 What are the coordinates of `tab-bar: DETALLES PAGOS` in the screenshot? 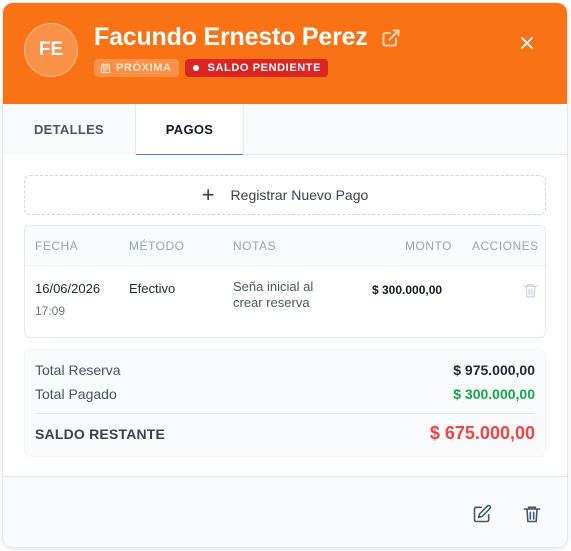 It's located at (285, 130).